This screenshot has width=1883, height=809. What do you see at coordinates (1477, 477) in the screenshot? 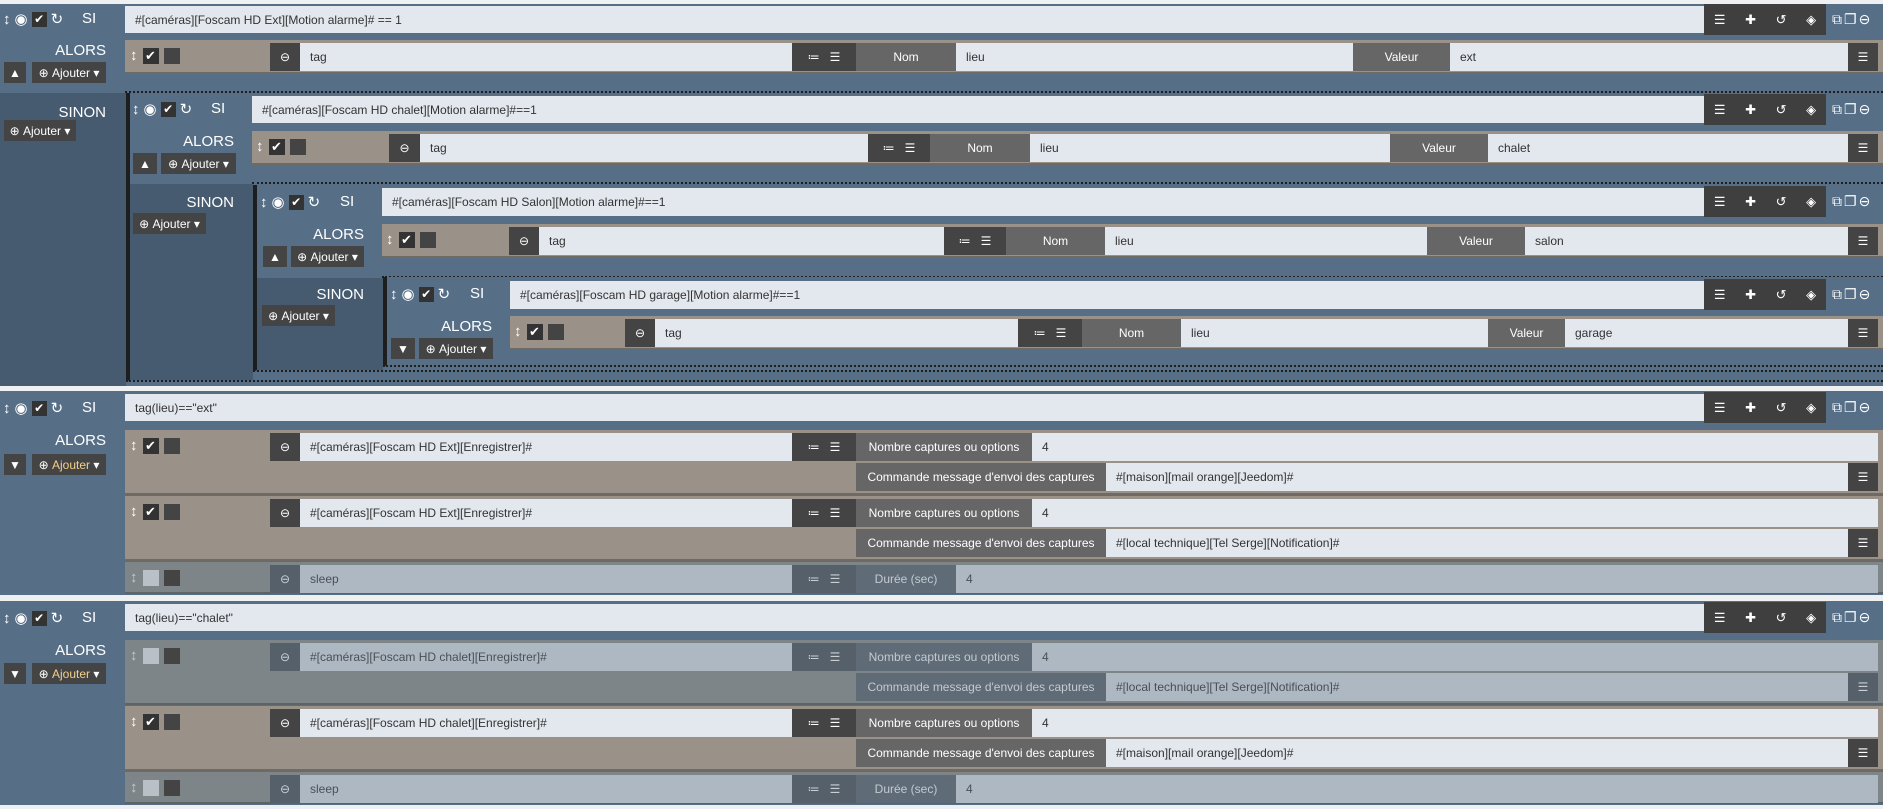
I see `message-command-textarea: #[maison][mail orange][Jeedom]#` at bounding box center [1477, 477].